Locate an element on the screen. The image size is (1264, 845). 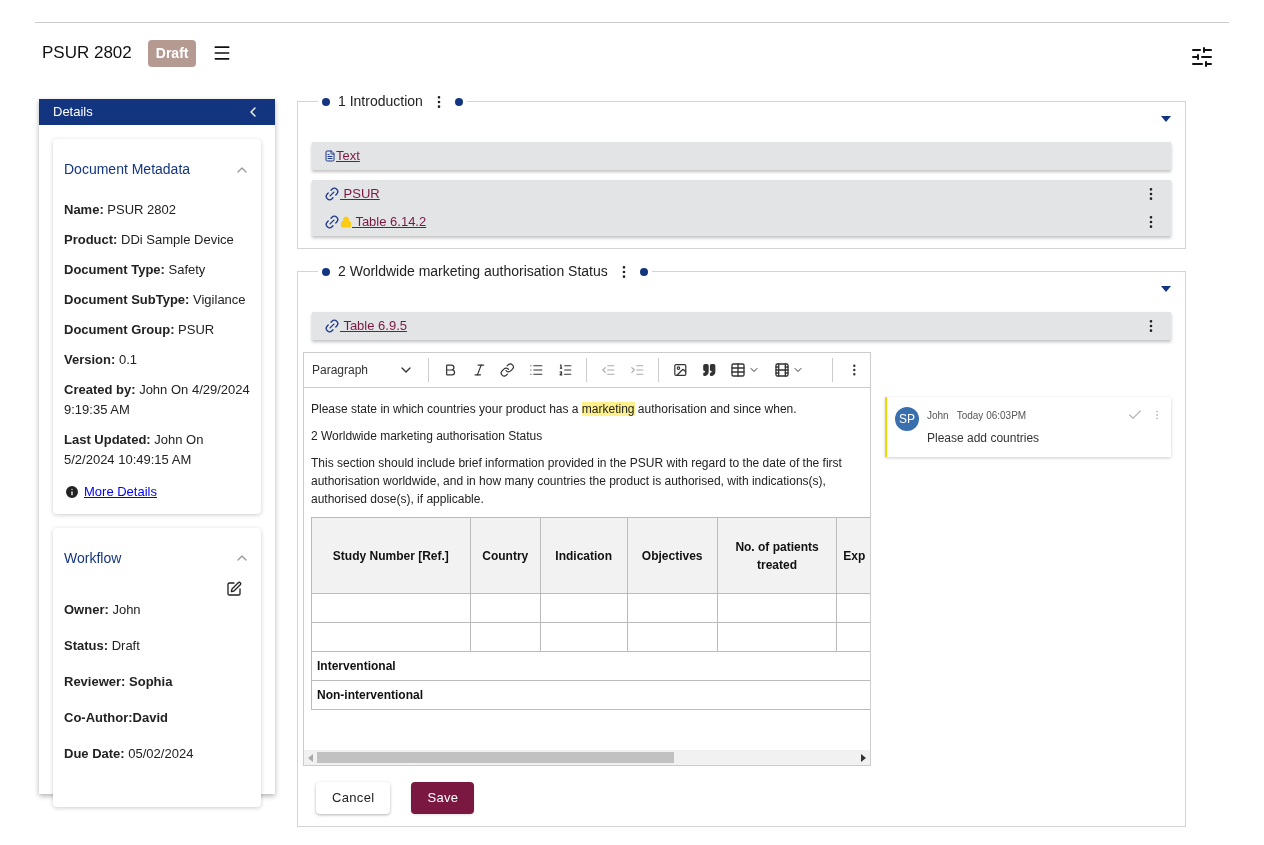
info-icon is located at coordinates (72, 491).